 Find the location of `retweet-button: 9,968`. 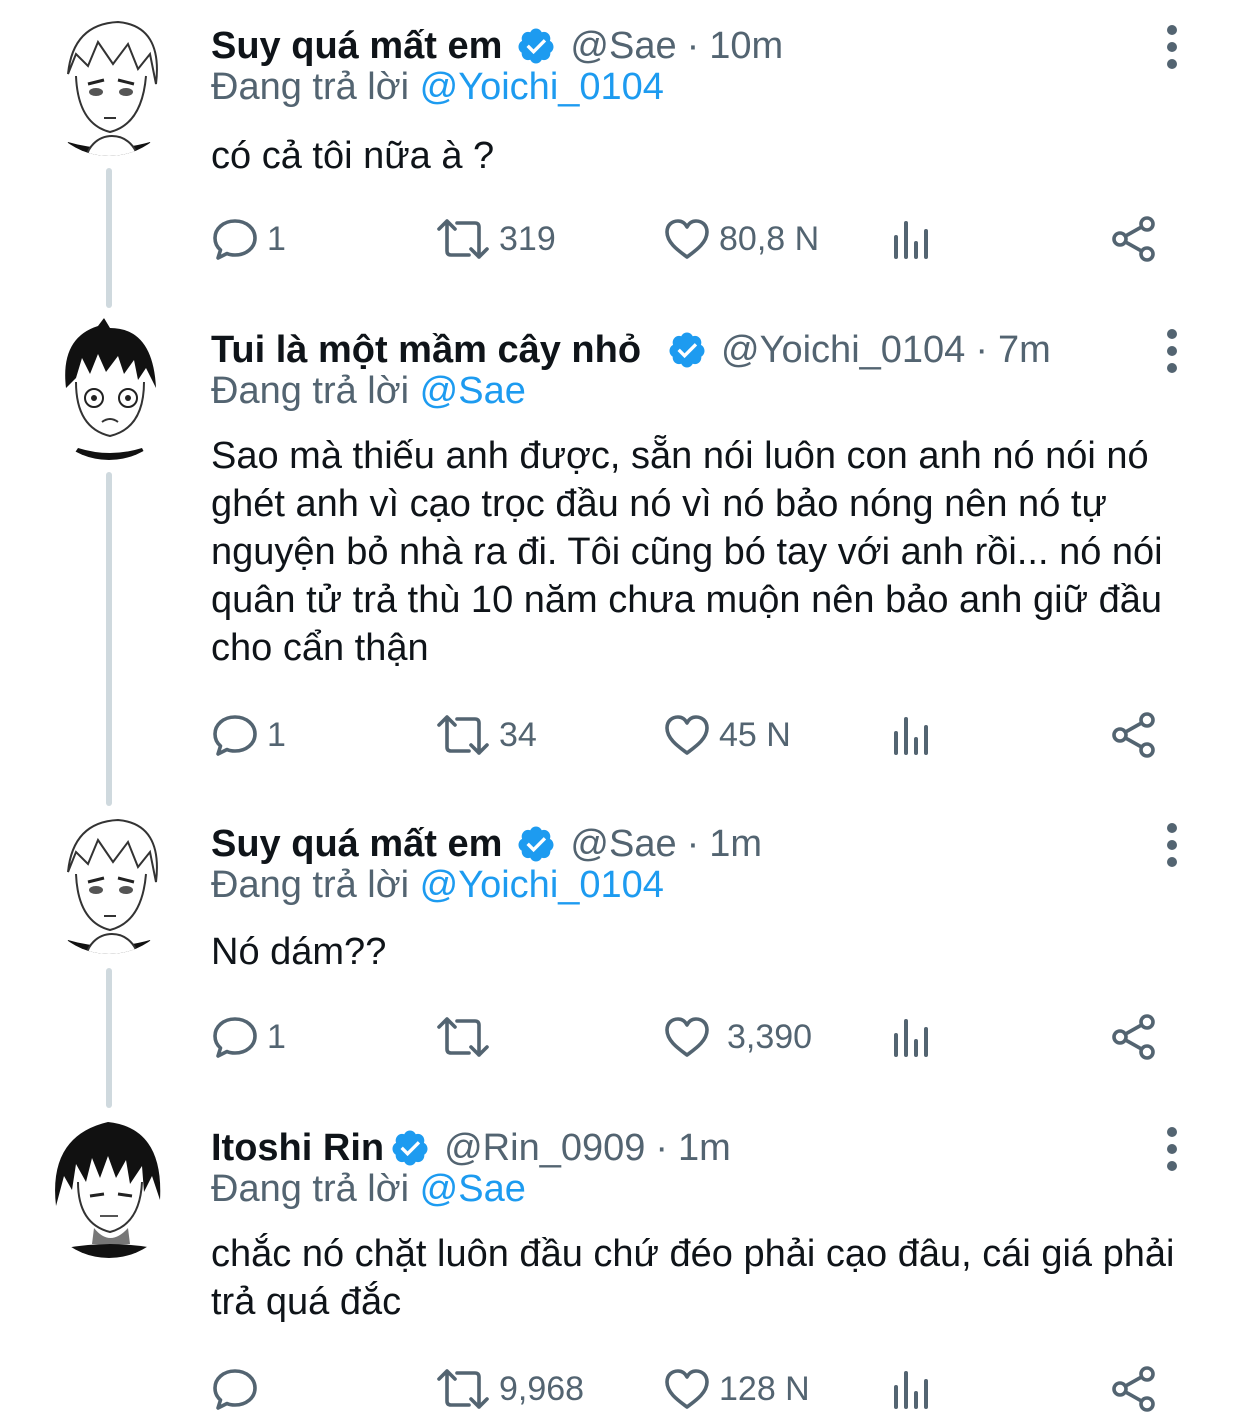

retweet-button: 9,968 is located at coordinates (509, 1389).